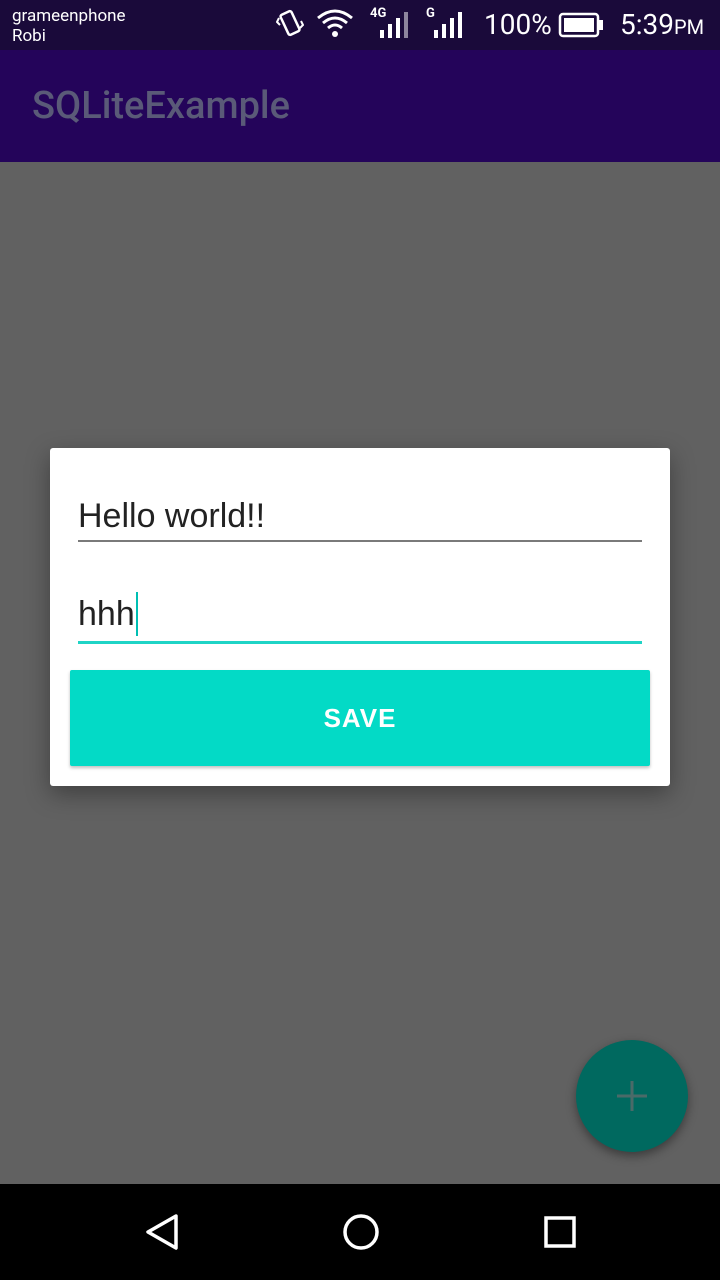 The height and width of the screenshot is (1280, 720). I want to click on app-bar: SQLiteExample, so click(360, 106).